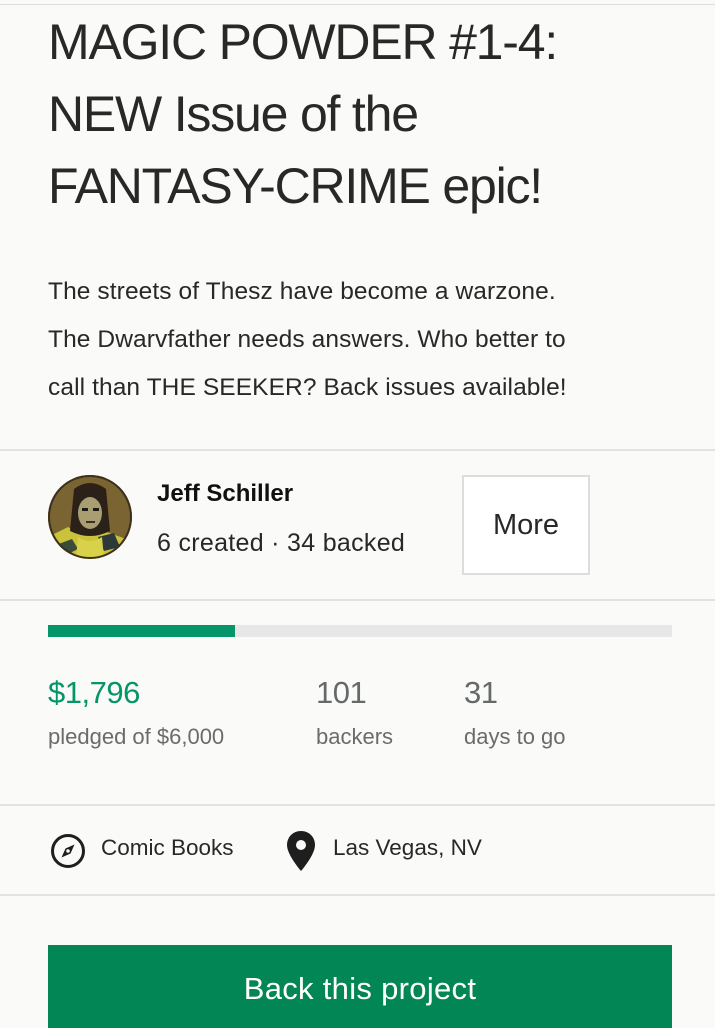  What do you see at coordinates (281, 543) in the screenshot?
I see `creator-stats: 6 created · 34 backed` at bounding box center [281, 543].